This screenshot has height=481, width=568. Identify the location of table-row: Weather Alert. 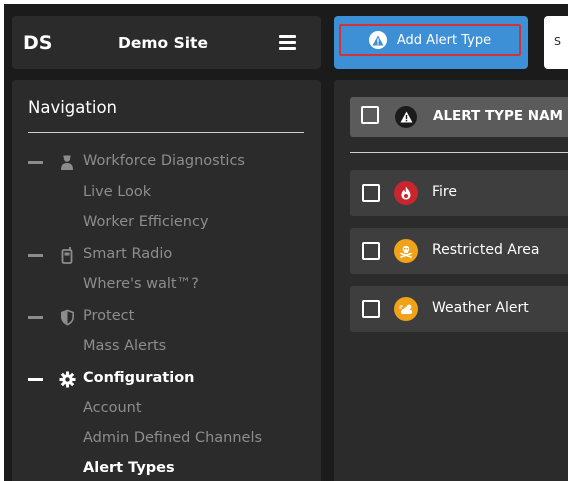
(459, 309).